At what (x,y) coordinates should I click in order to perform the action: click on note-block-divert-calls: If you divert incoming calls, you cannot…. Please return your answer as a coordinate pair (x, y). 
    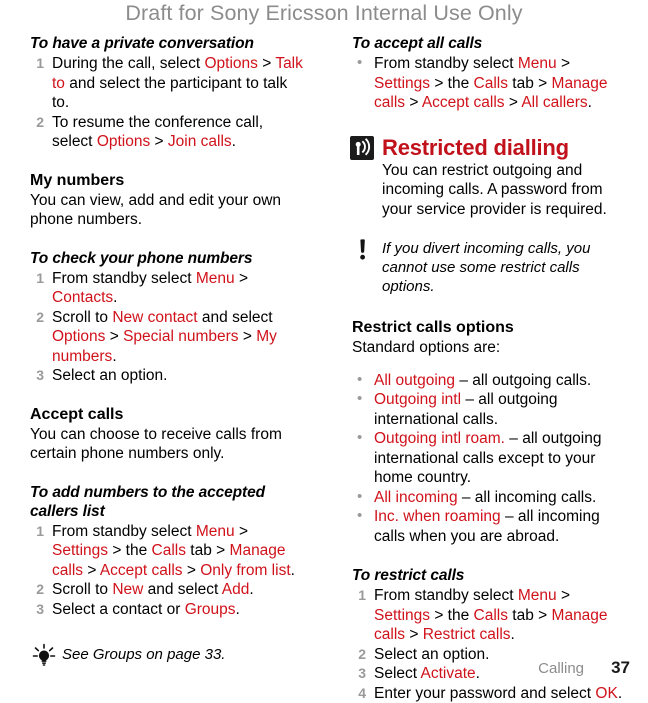
    Looking at the image, I should click on (491, 267).